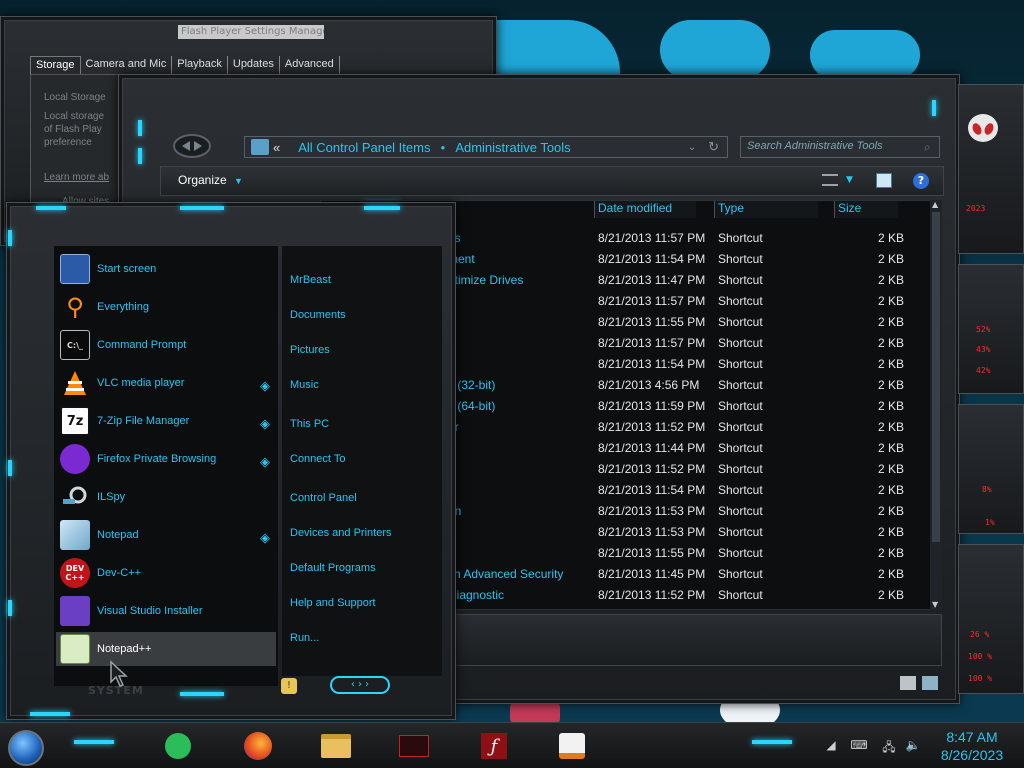 The width and height of the screenshot is (1024, 768). I want to click on volume-icon: 🔈, so click(913, 746).